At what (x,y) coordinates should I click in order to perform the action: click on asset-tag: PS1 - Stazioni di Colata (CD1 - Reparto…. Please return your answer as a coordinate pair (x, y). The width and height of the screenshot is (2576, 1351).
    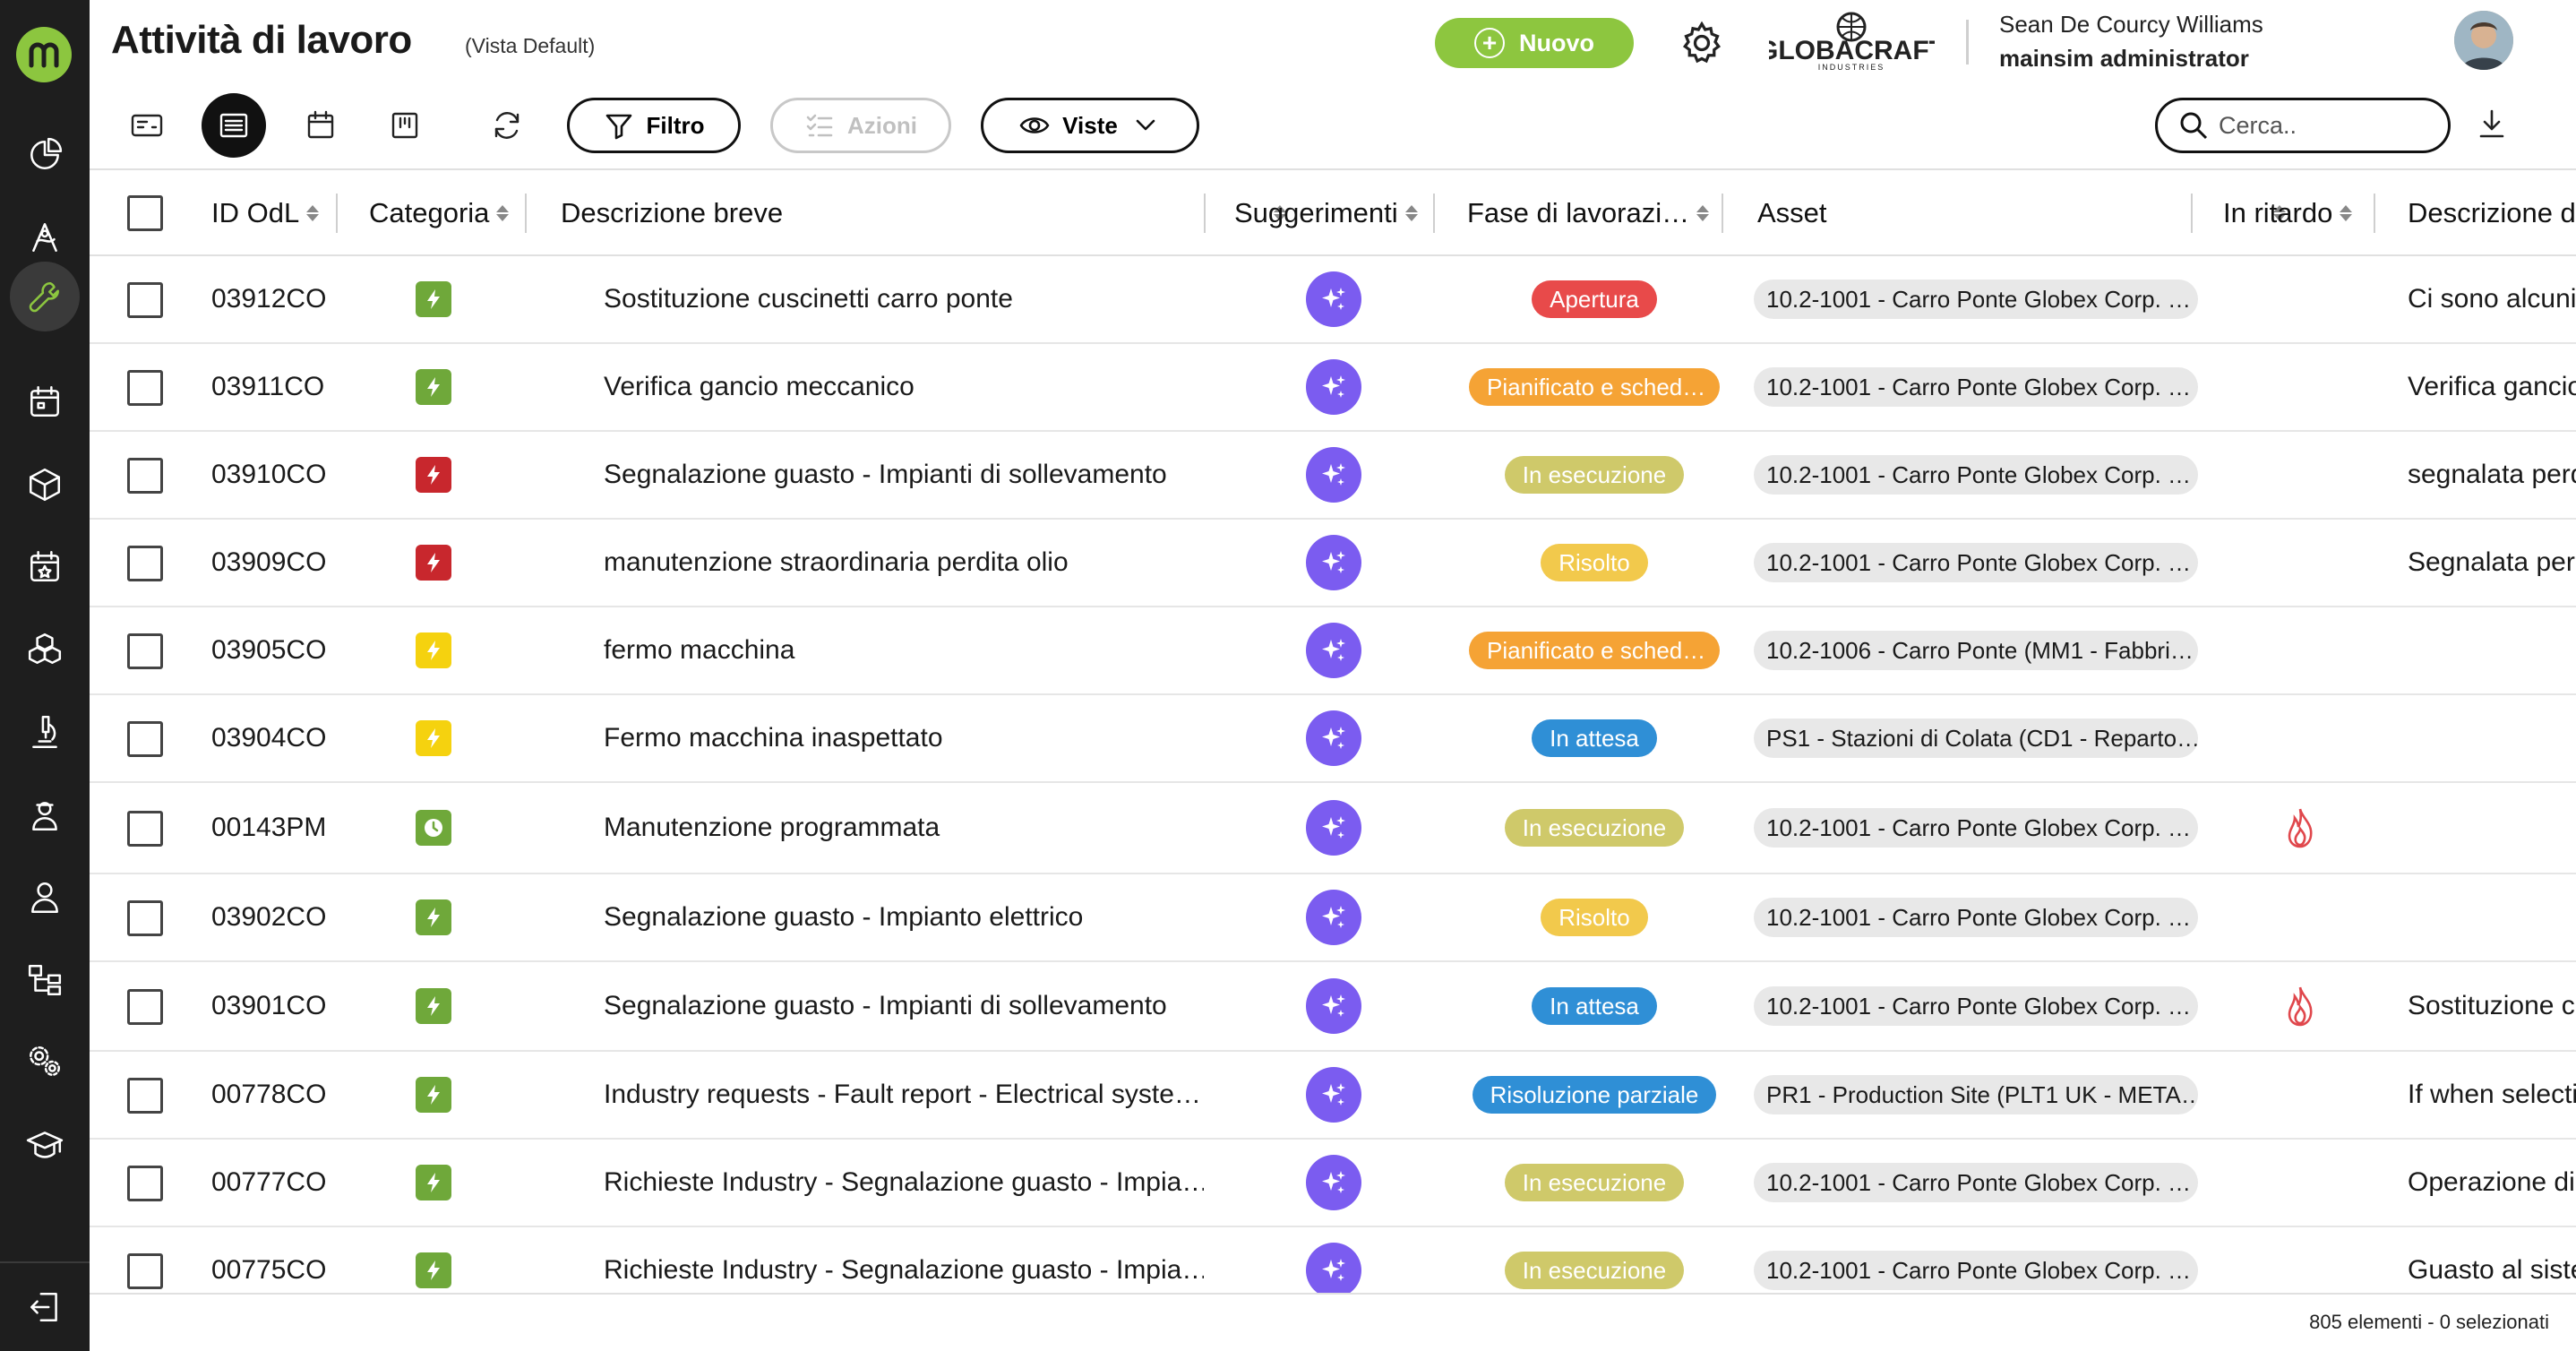
    Looking at the image, I should click on (1976, 739).